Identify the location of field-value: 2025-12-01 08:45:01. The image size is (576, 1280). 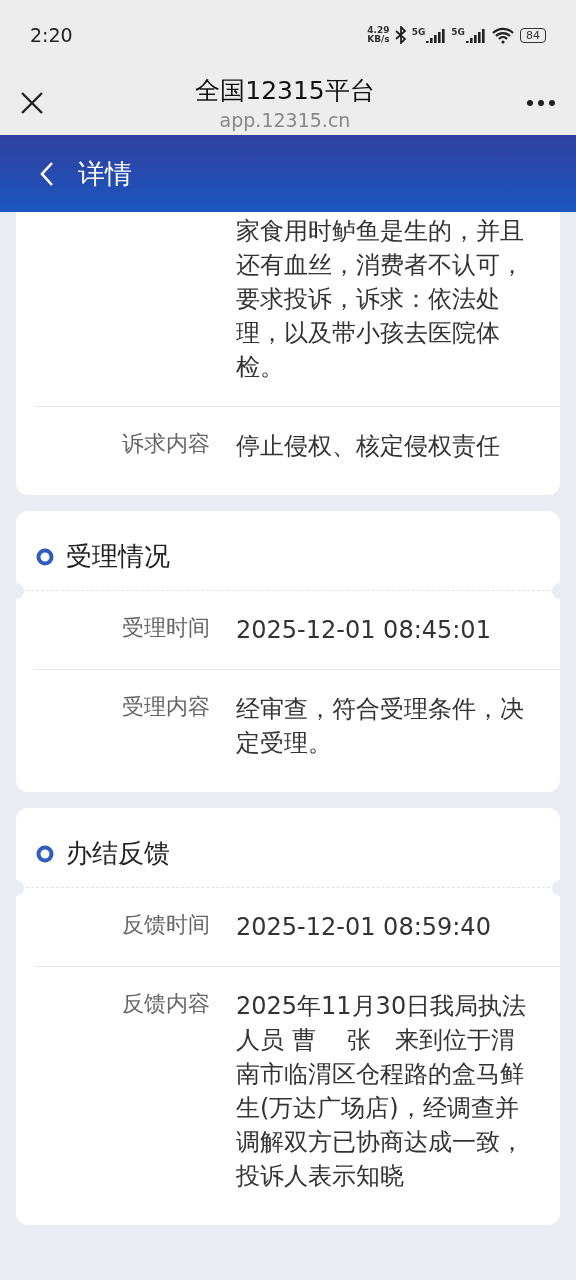
(364, 630).